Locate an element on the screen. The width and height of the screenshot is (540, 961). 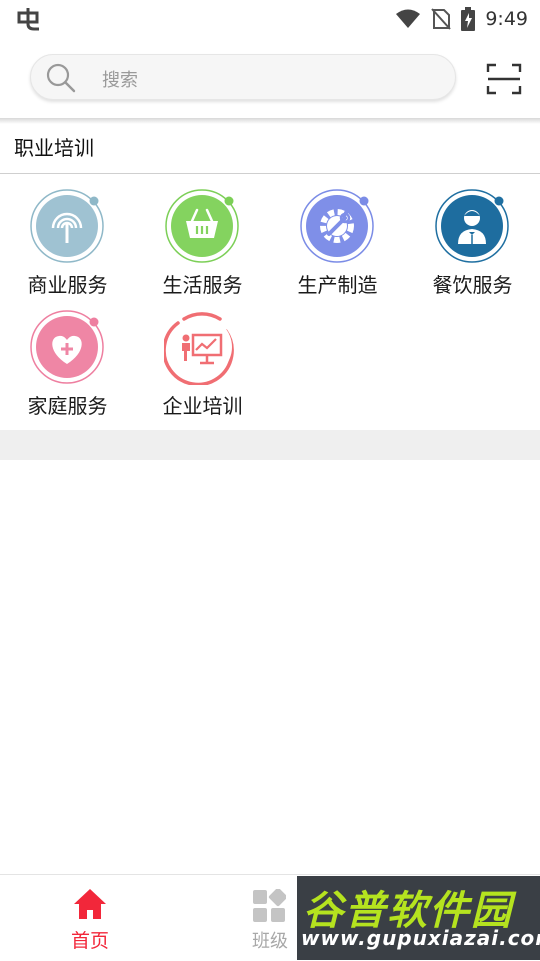
category-business-services: 商业服务 is located at coordinates (67, 236).